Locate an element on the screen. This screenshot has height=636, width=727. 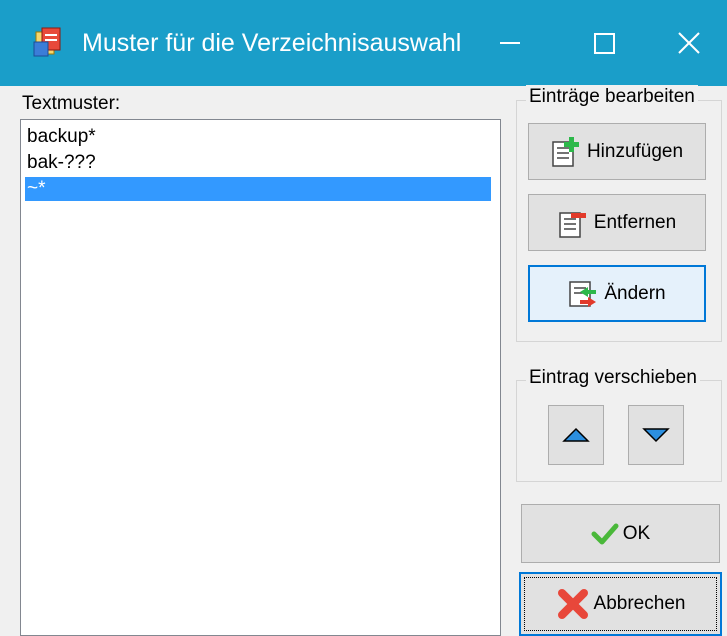
arrow-up-icon is located at coordinates (576, 434).